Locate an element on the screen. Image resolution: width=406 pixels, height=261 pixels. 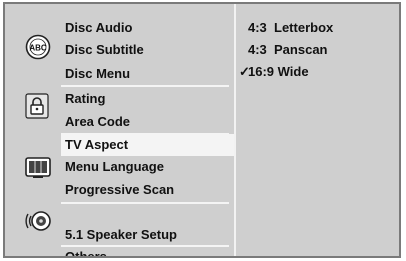
menu-item-disc-audio: Disc Audio is located at coordinates (145, 28).